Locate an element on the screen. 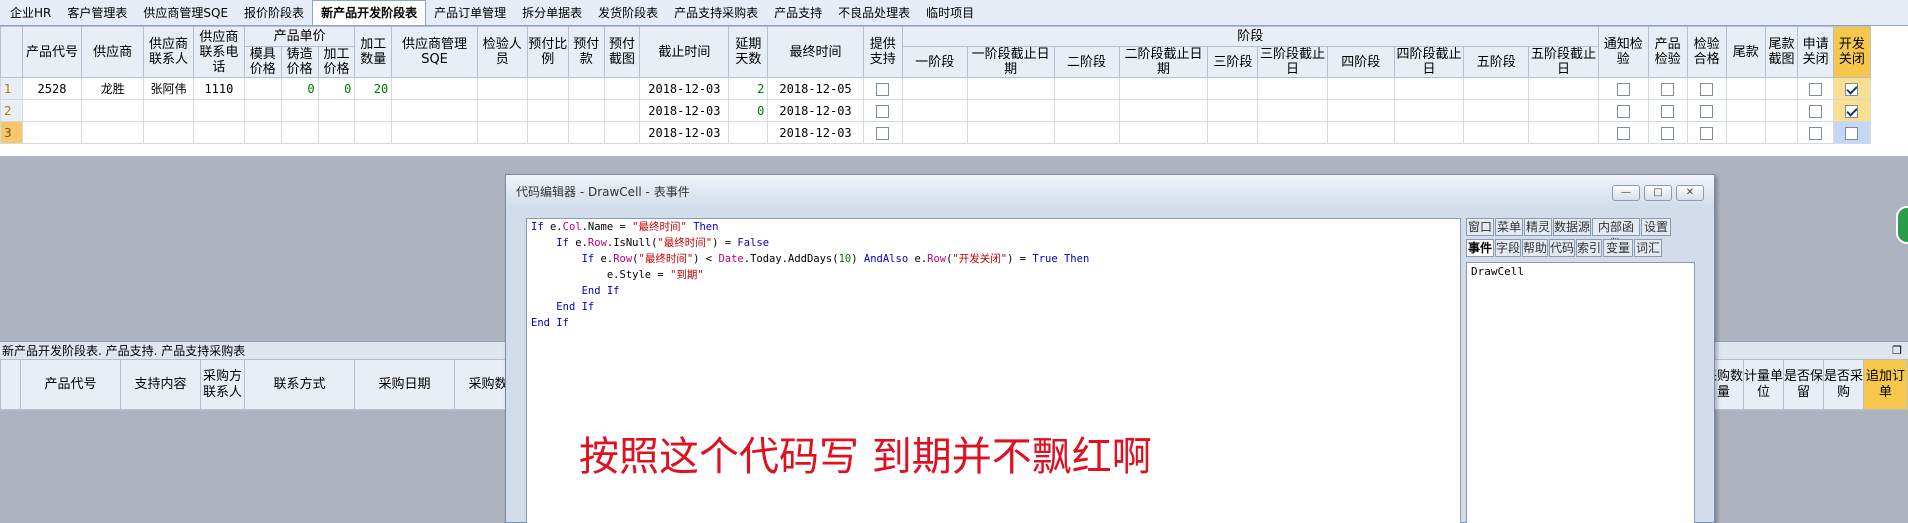 The width and height of the screenshot is (1908, 523). table-row: 2 2018-12-03 0 2018-12-03 is located at coordinates (954, 110).